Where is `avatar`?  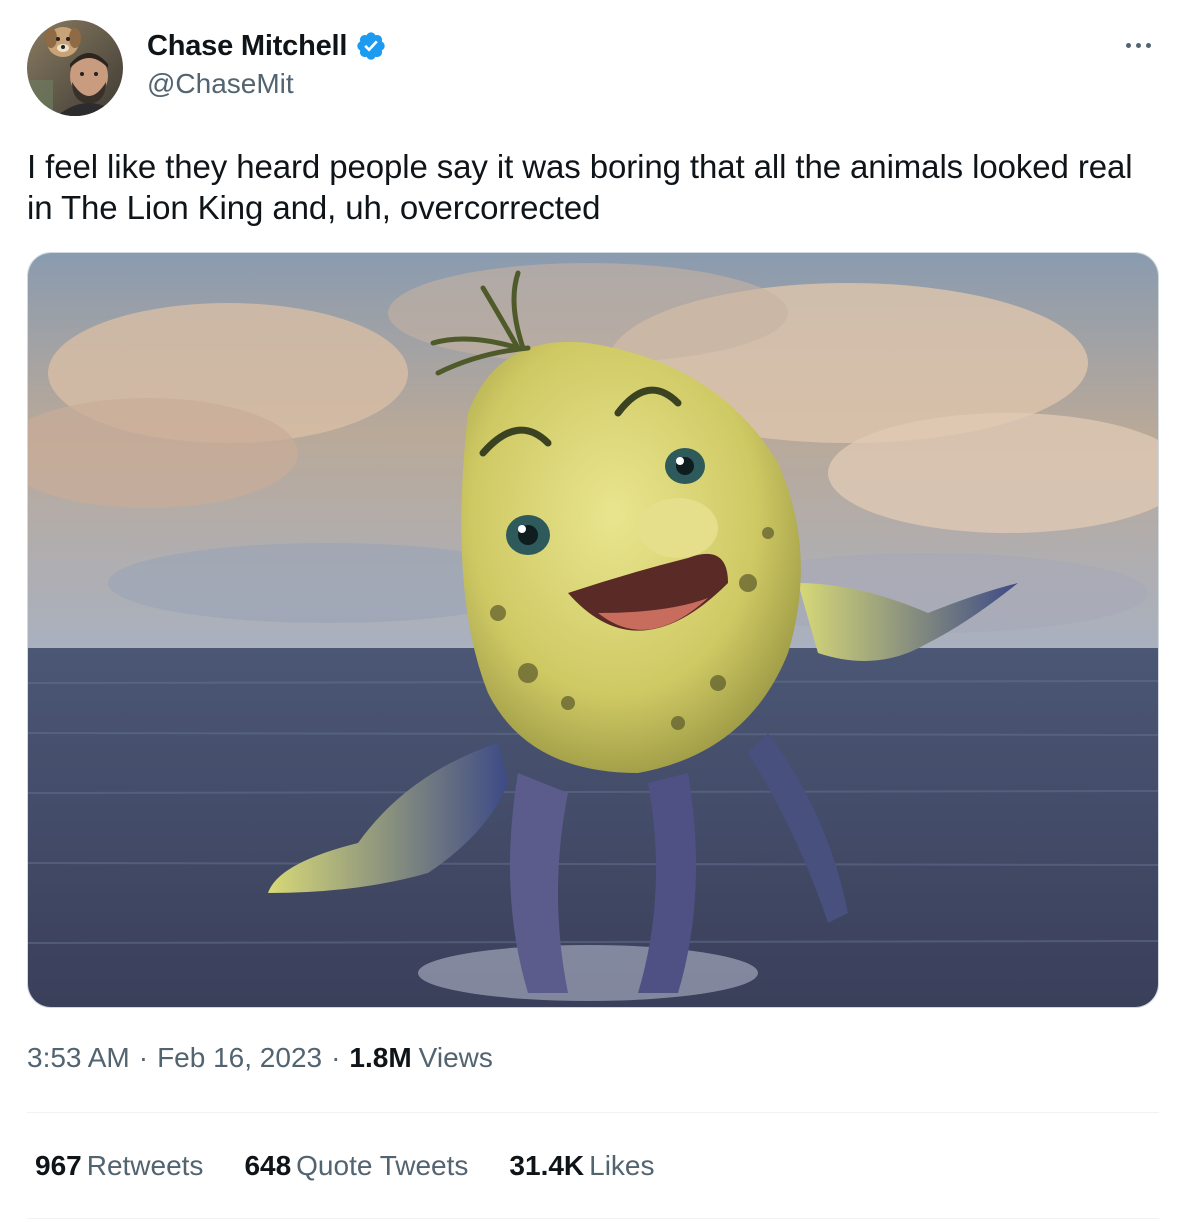 avatar is located at coordinates (75, 68).